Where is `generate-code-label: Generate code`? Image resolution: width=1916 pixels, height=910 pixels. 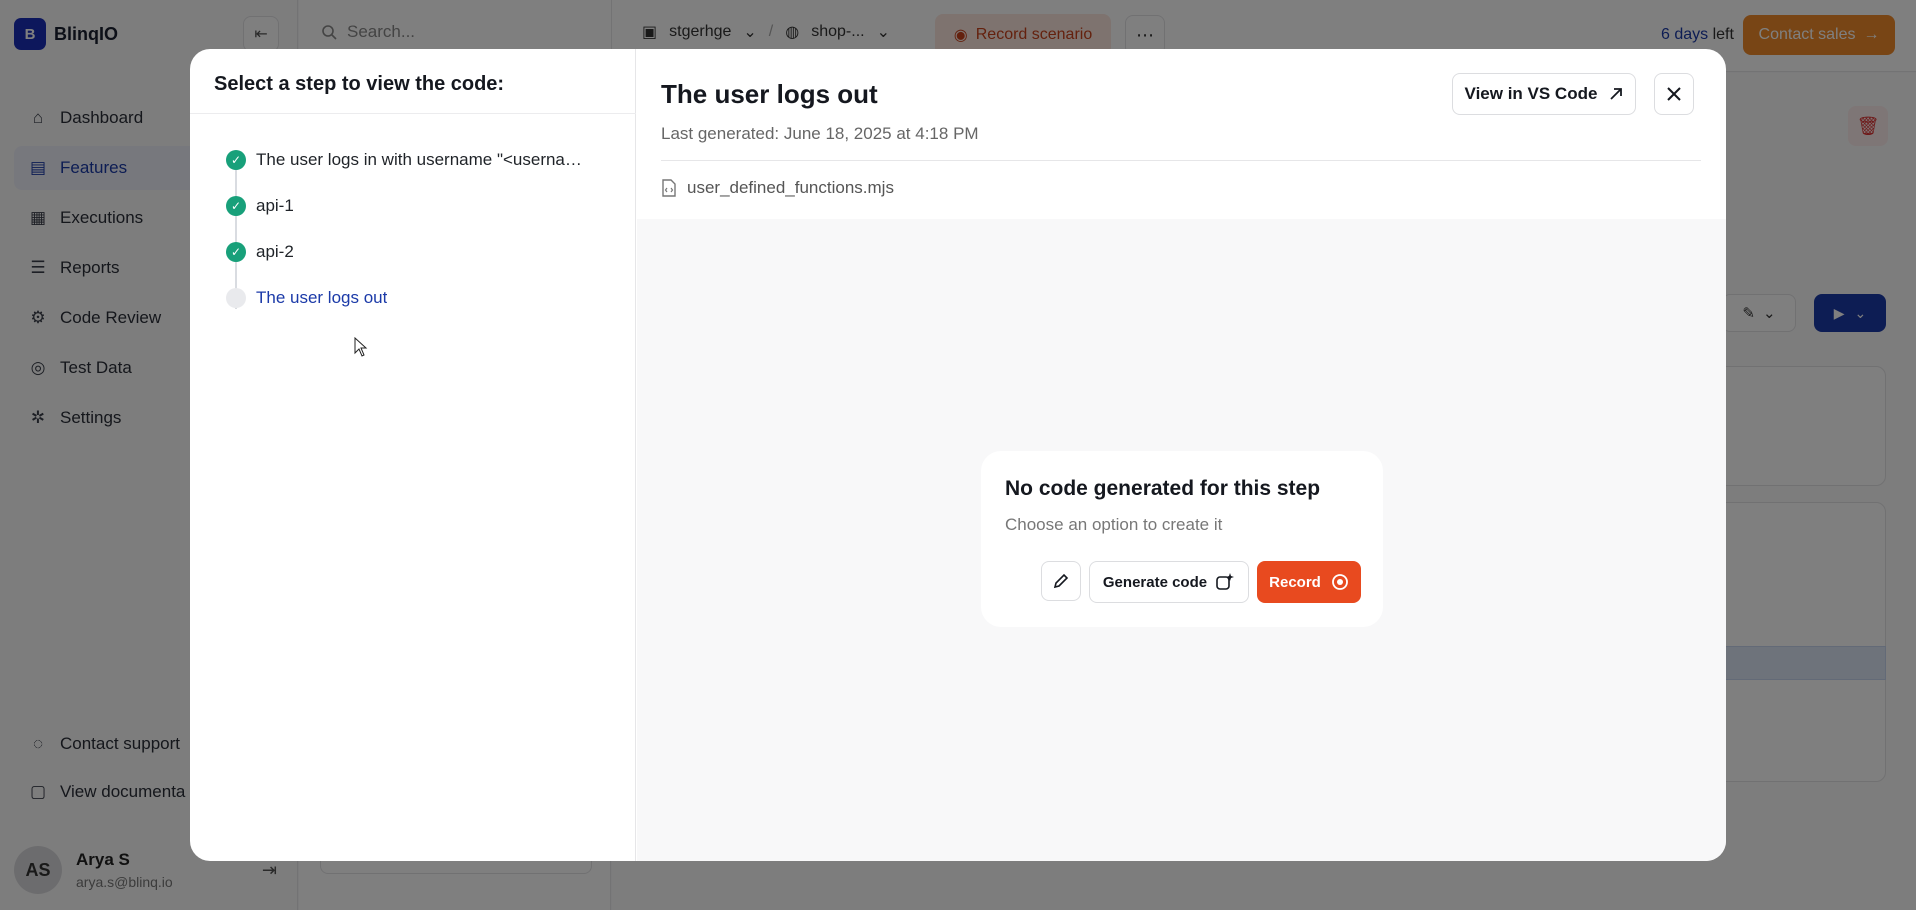
generate-code-label: Generate code is located at coordinates (1155, 582).